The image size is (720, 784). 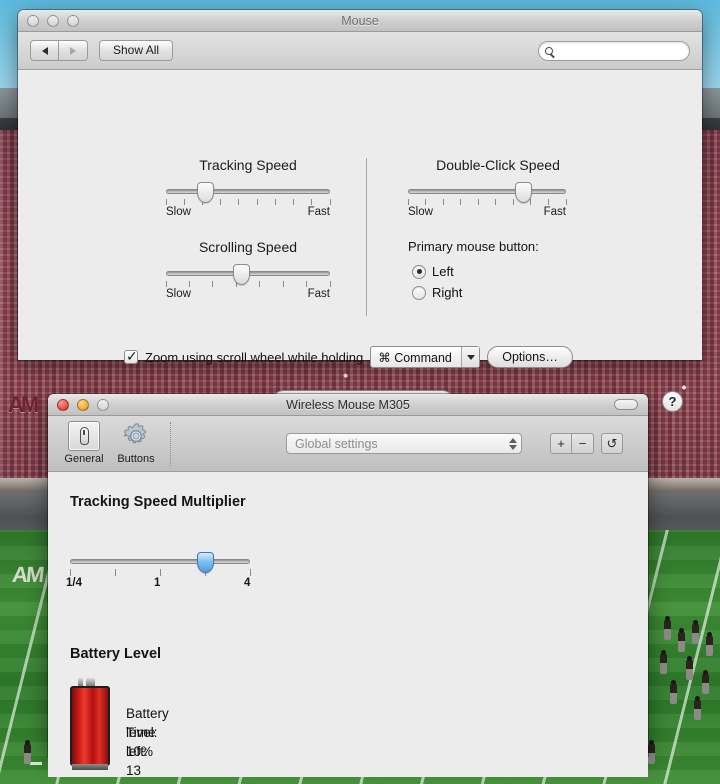 What do you see at coordinates (404, 443) in the screenshot?
I see `device-selector-combo: Global settings` at bounding box center [404, 443].